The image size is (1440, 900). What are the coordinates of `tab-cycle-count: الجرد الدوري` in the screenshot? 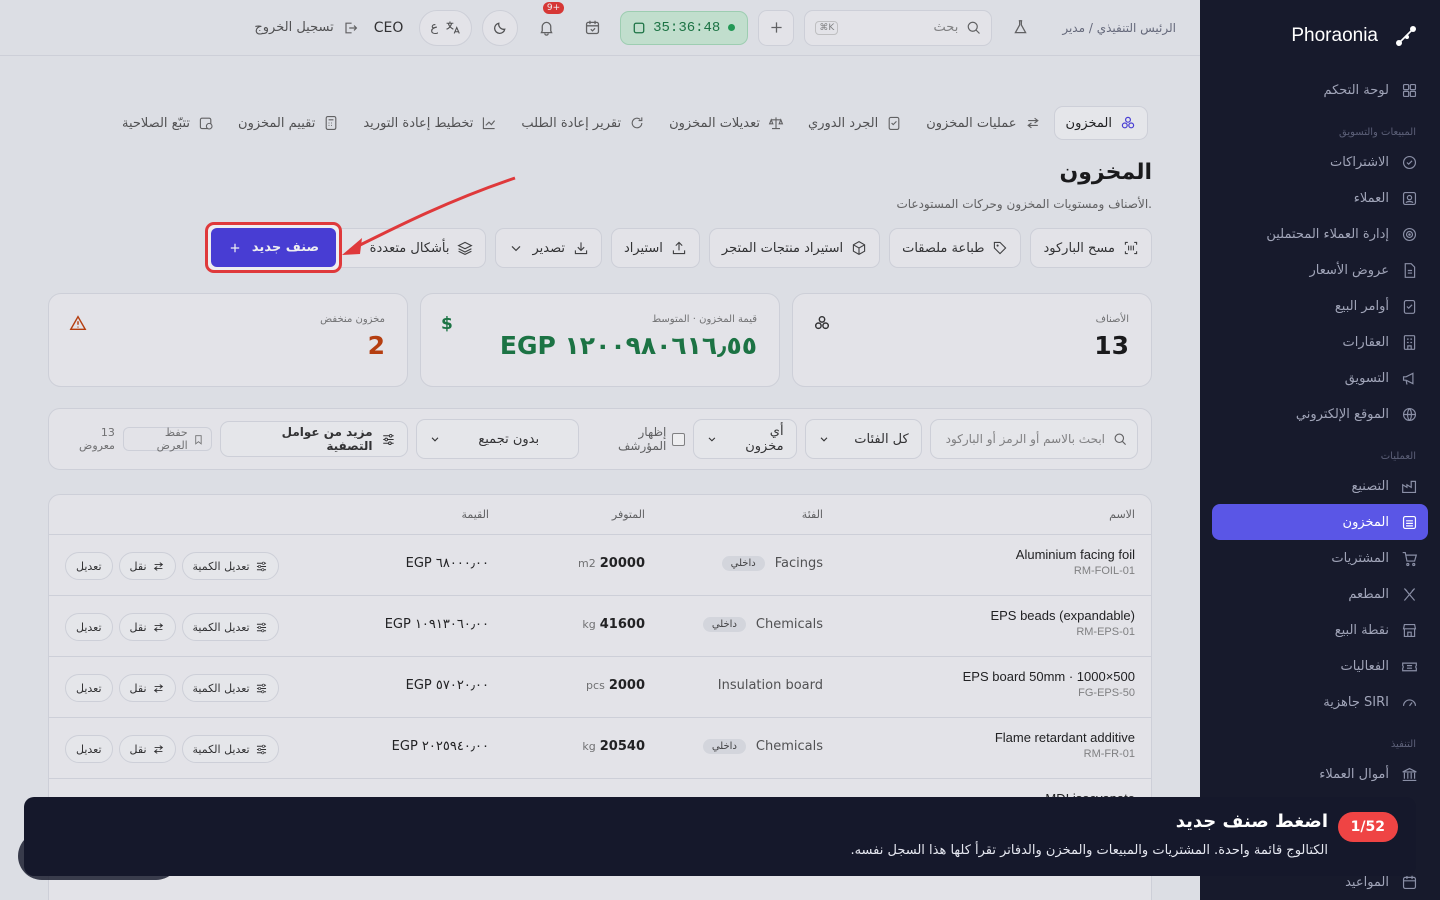 It's located at (855, 123).